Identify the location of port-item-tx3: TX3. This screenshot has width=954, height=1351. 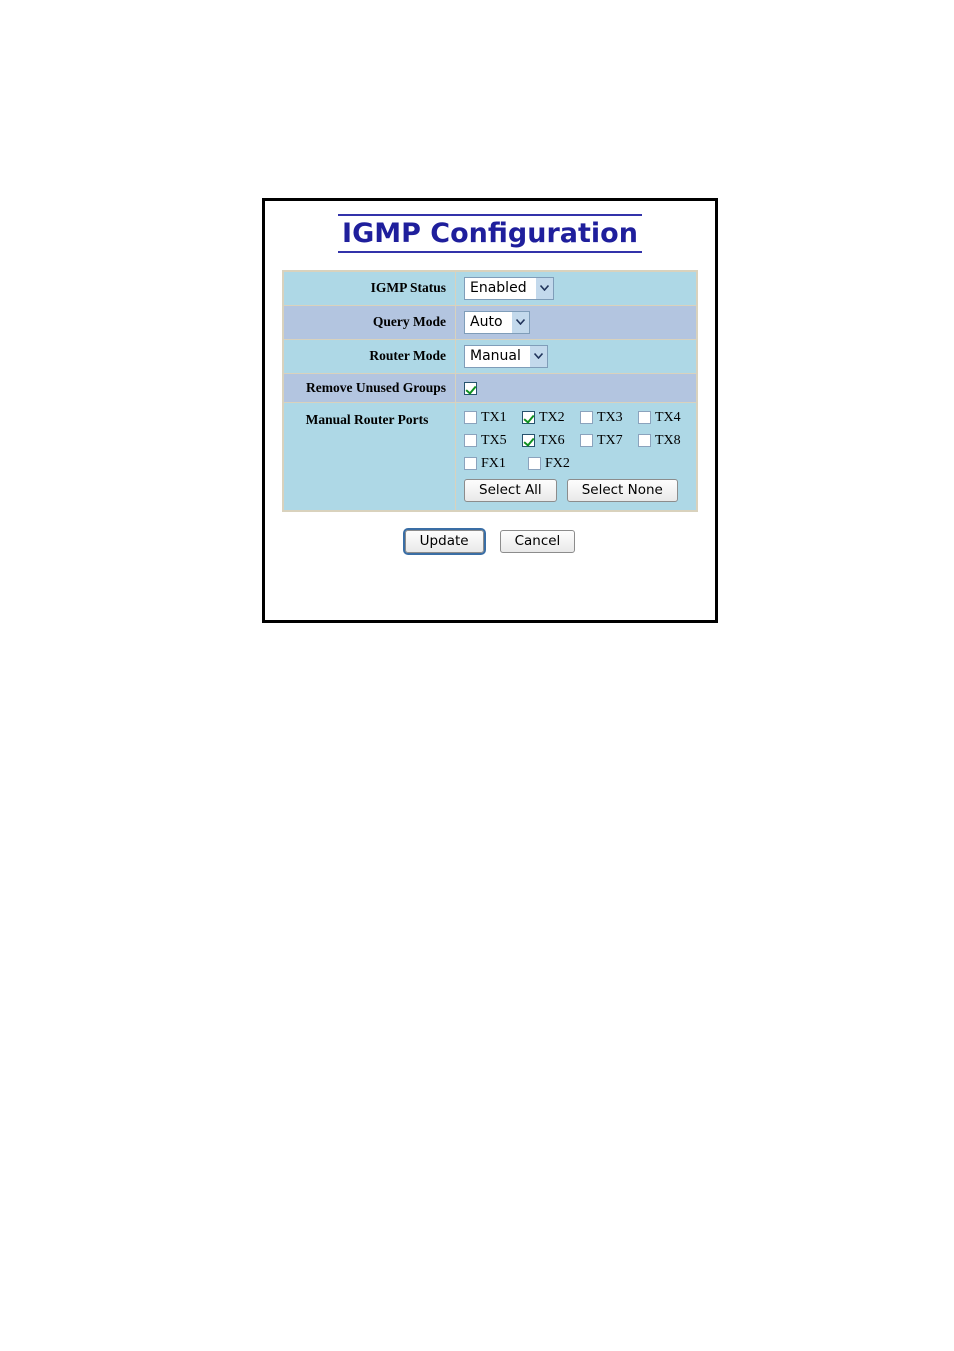
(609, 418).